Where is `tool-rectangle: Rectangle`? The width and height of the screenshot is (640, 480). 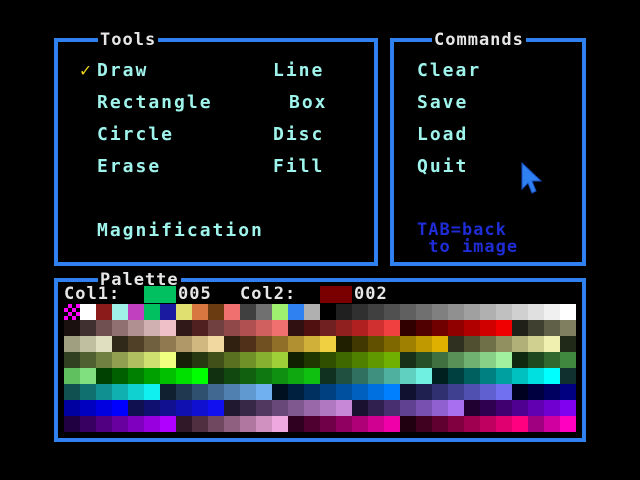 tool-rectangle: Rectangle is located at coordinates (155, 103).